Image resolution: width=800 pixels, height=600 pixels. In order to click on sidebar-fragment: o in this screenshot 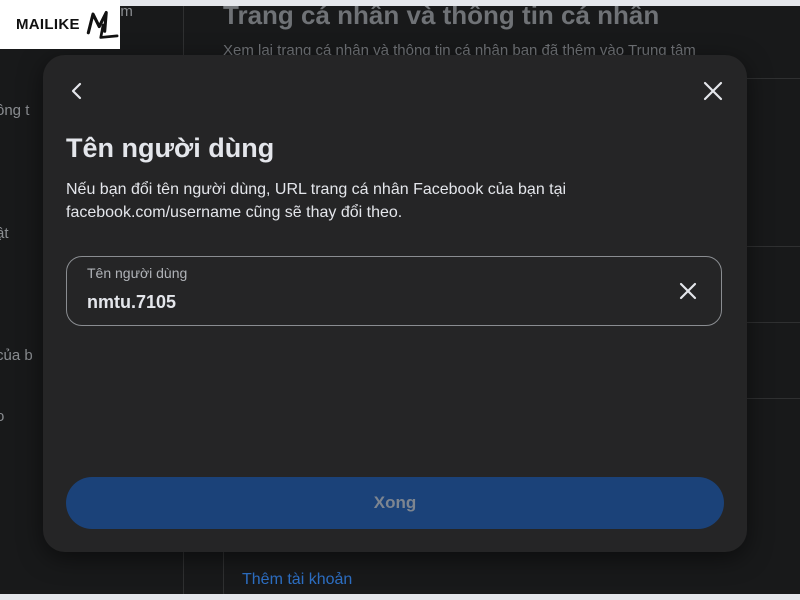, I will do `click(2, 416)`.